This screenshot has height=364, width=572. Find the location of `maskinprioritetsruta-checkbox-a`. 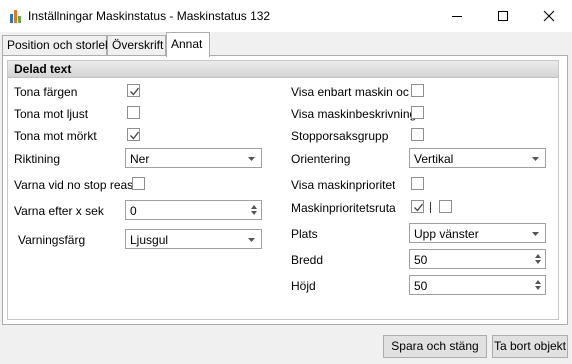

maskinprioritetsruta-checkbox-a is located at coordinates (417, 206).